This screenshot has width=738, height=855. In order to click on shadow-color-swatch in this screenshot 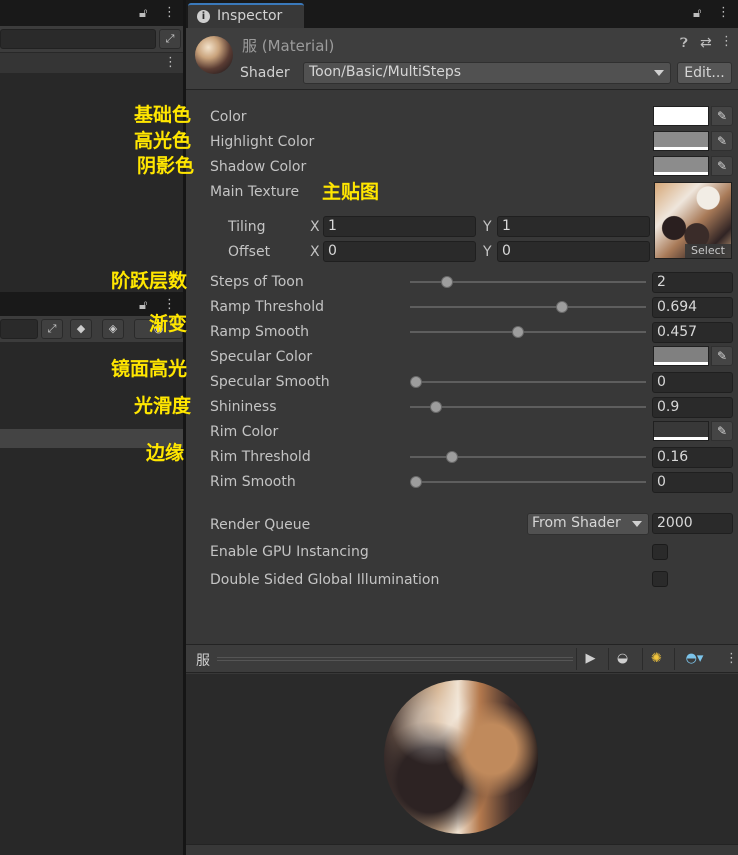, I will do `click(681, 166)`.